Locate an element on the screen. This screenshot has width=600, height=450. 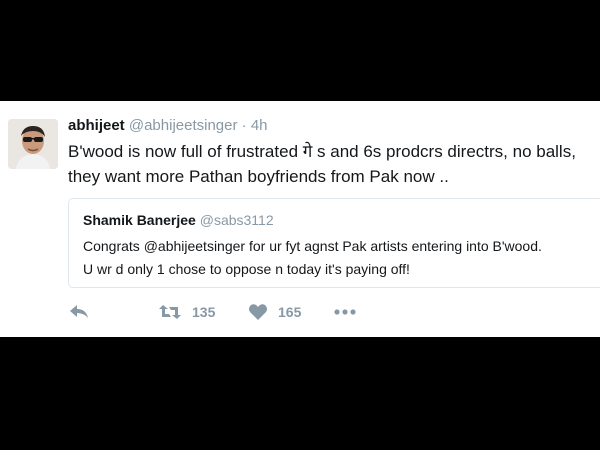
avatar-image is located at coordinates (33, 144).